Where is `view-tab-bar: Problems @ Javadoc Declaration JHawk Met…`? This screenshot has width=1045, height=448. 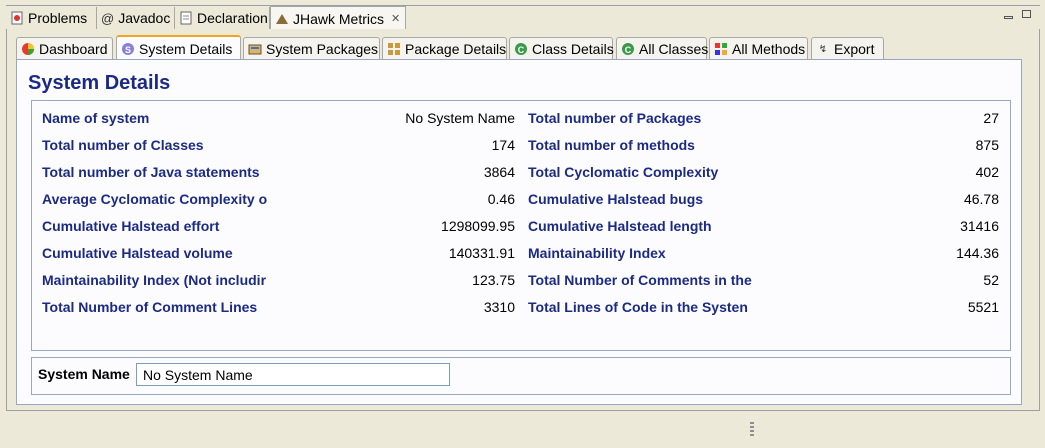 view-tab-bar: Problems @ Javadoc Declaration JHawk Met… is located at coordinates (523, 17).